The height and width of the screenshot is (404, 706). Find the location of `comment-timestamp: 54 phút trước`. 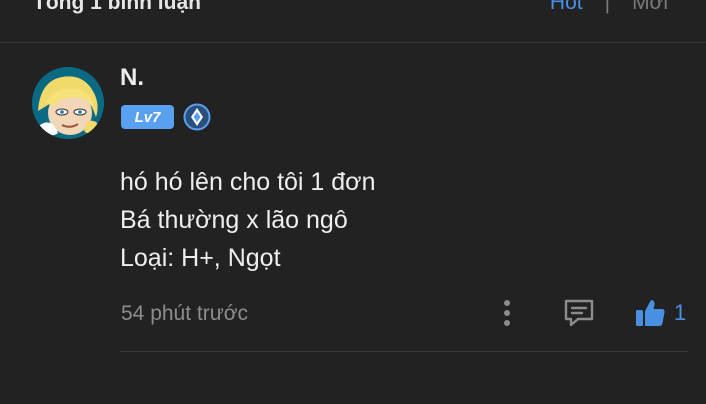

comment-timestamp: 54 phút trước is located at coordinates (185, 313).